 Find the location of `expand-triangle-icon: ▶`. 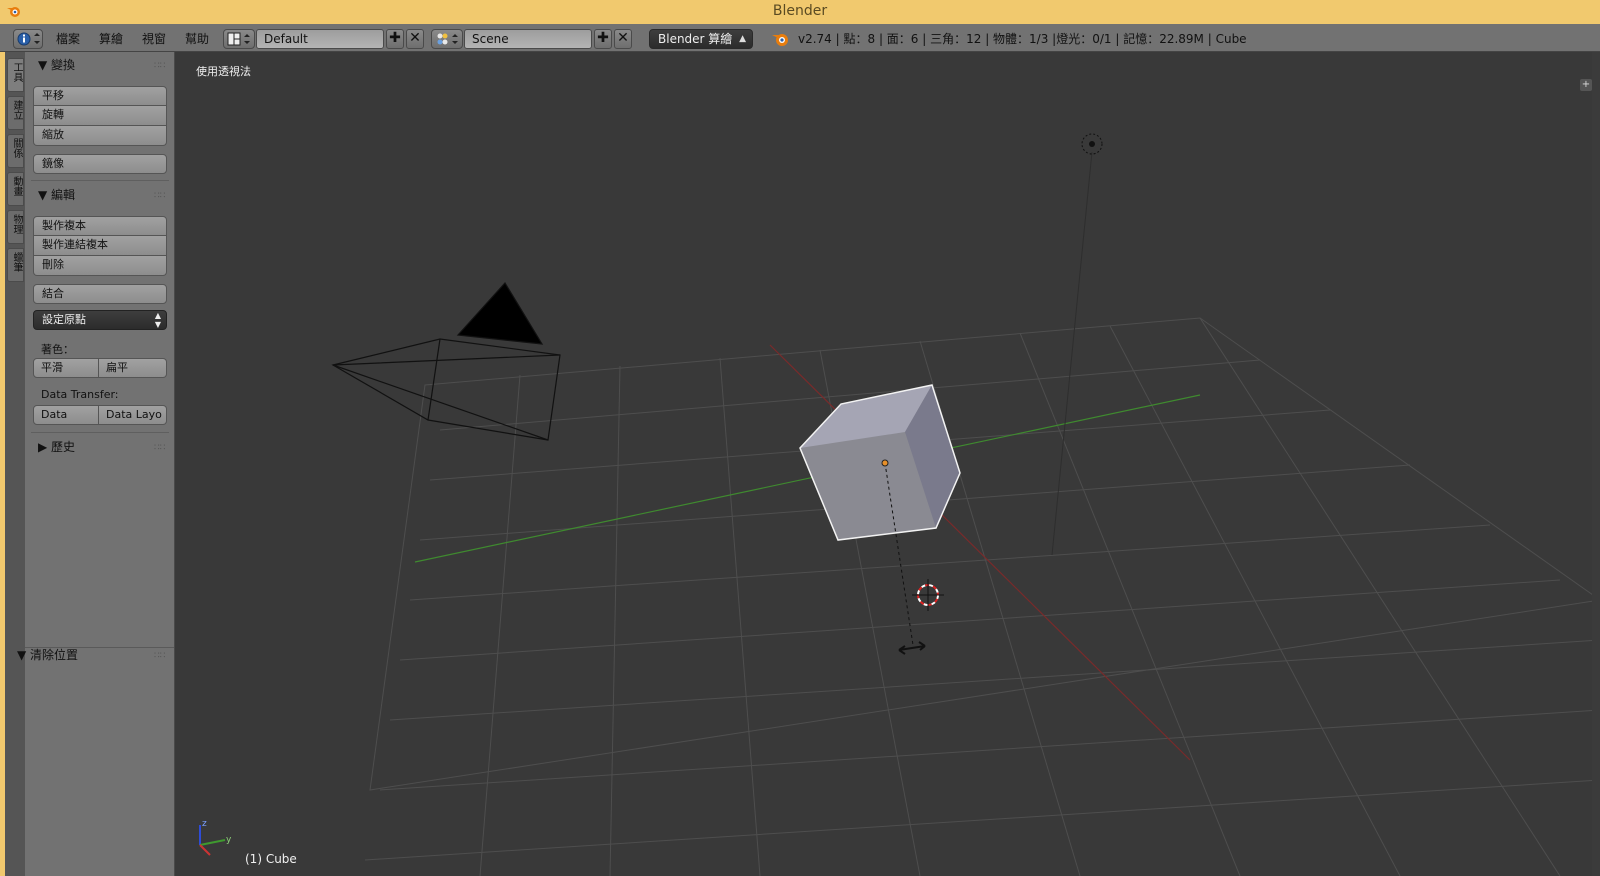

expand-triangle-icon: ▶ is located at coordinates (45, 447).